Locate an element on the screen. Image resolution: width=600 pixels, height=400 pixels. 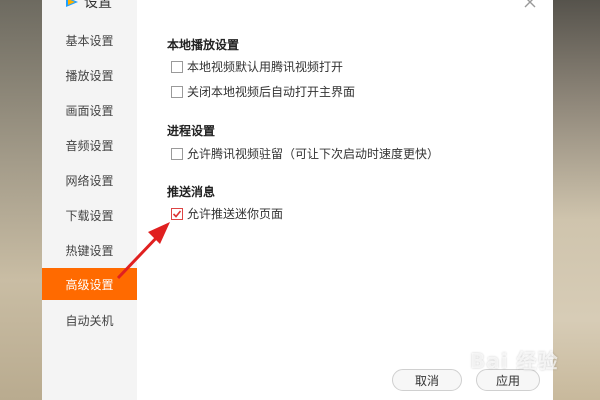
sidebar-item-picture: 画面设置 is located at coordinates (89, 110).